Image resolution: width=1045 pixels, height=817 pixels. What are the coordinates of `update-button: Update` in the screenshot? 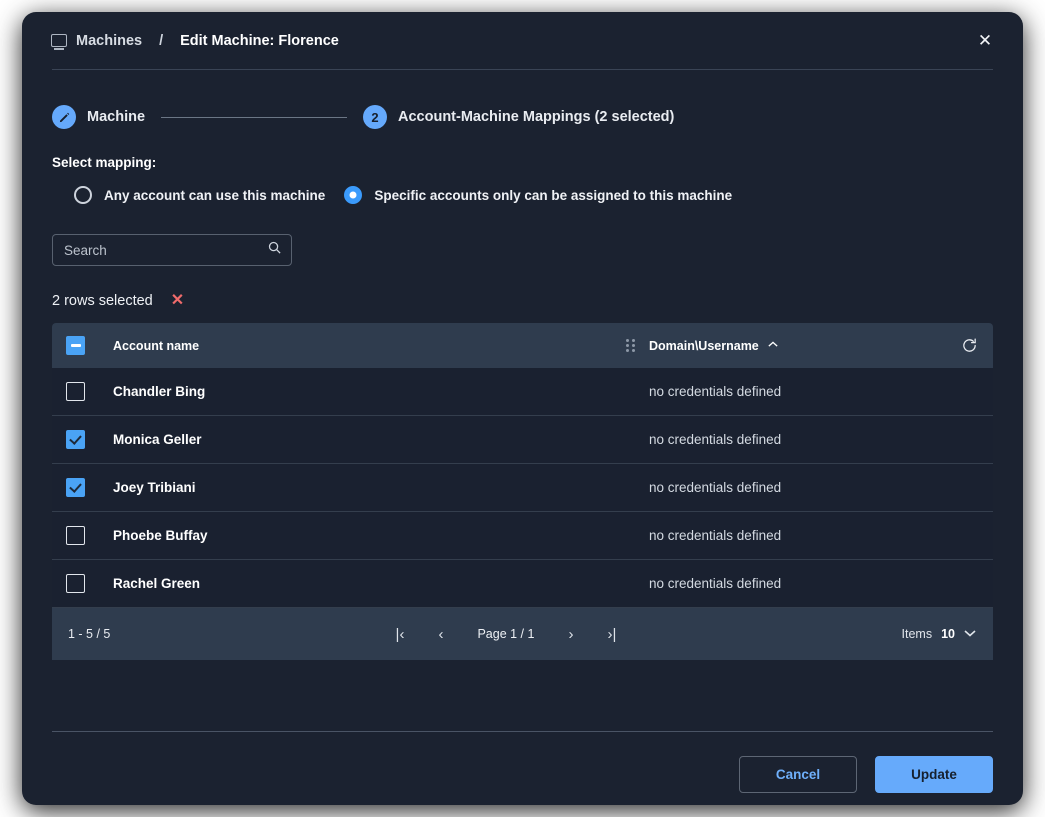 It's located at (934, 774).